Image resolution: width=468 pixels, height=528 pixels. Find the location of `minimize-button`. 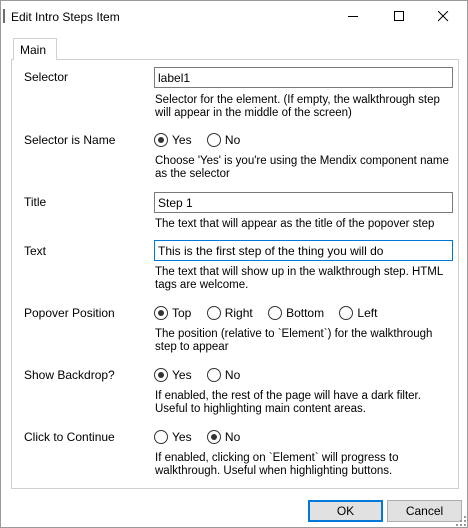

minimize-button is located at coordinates (354, 16).